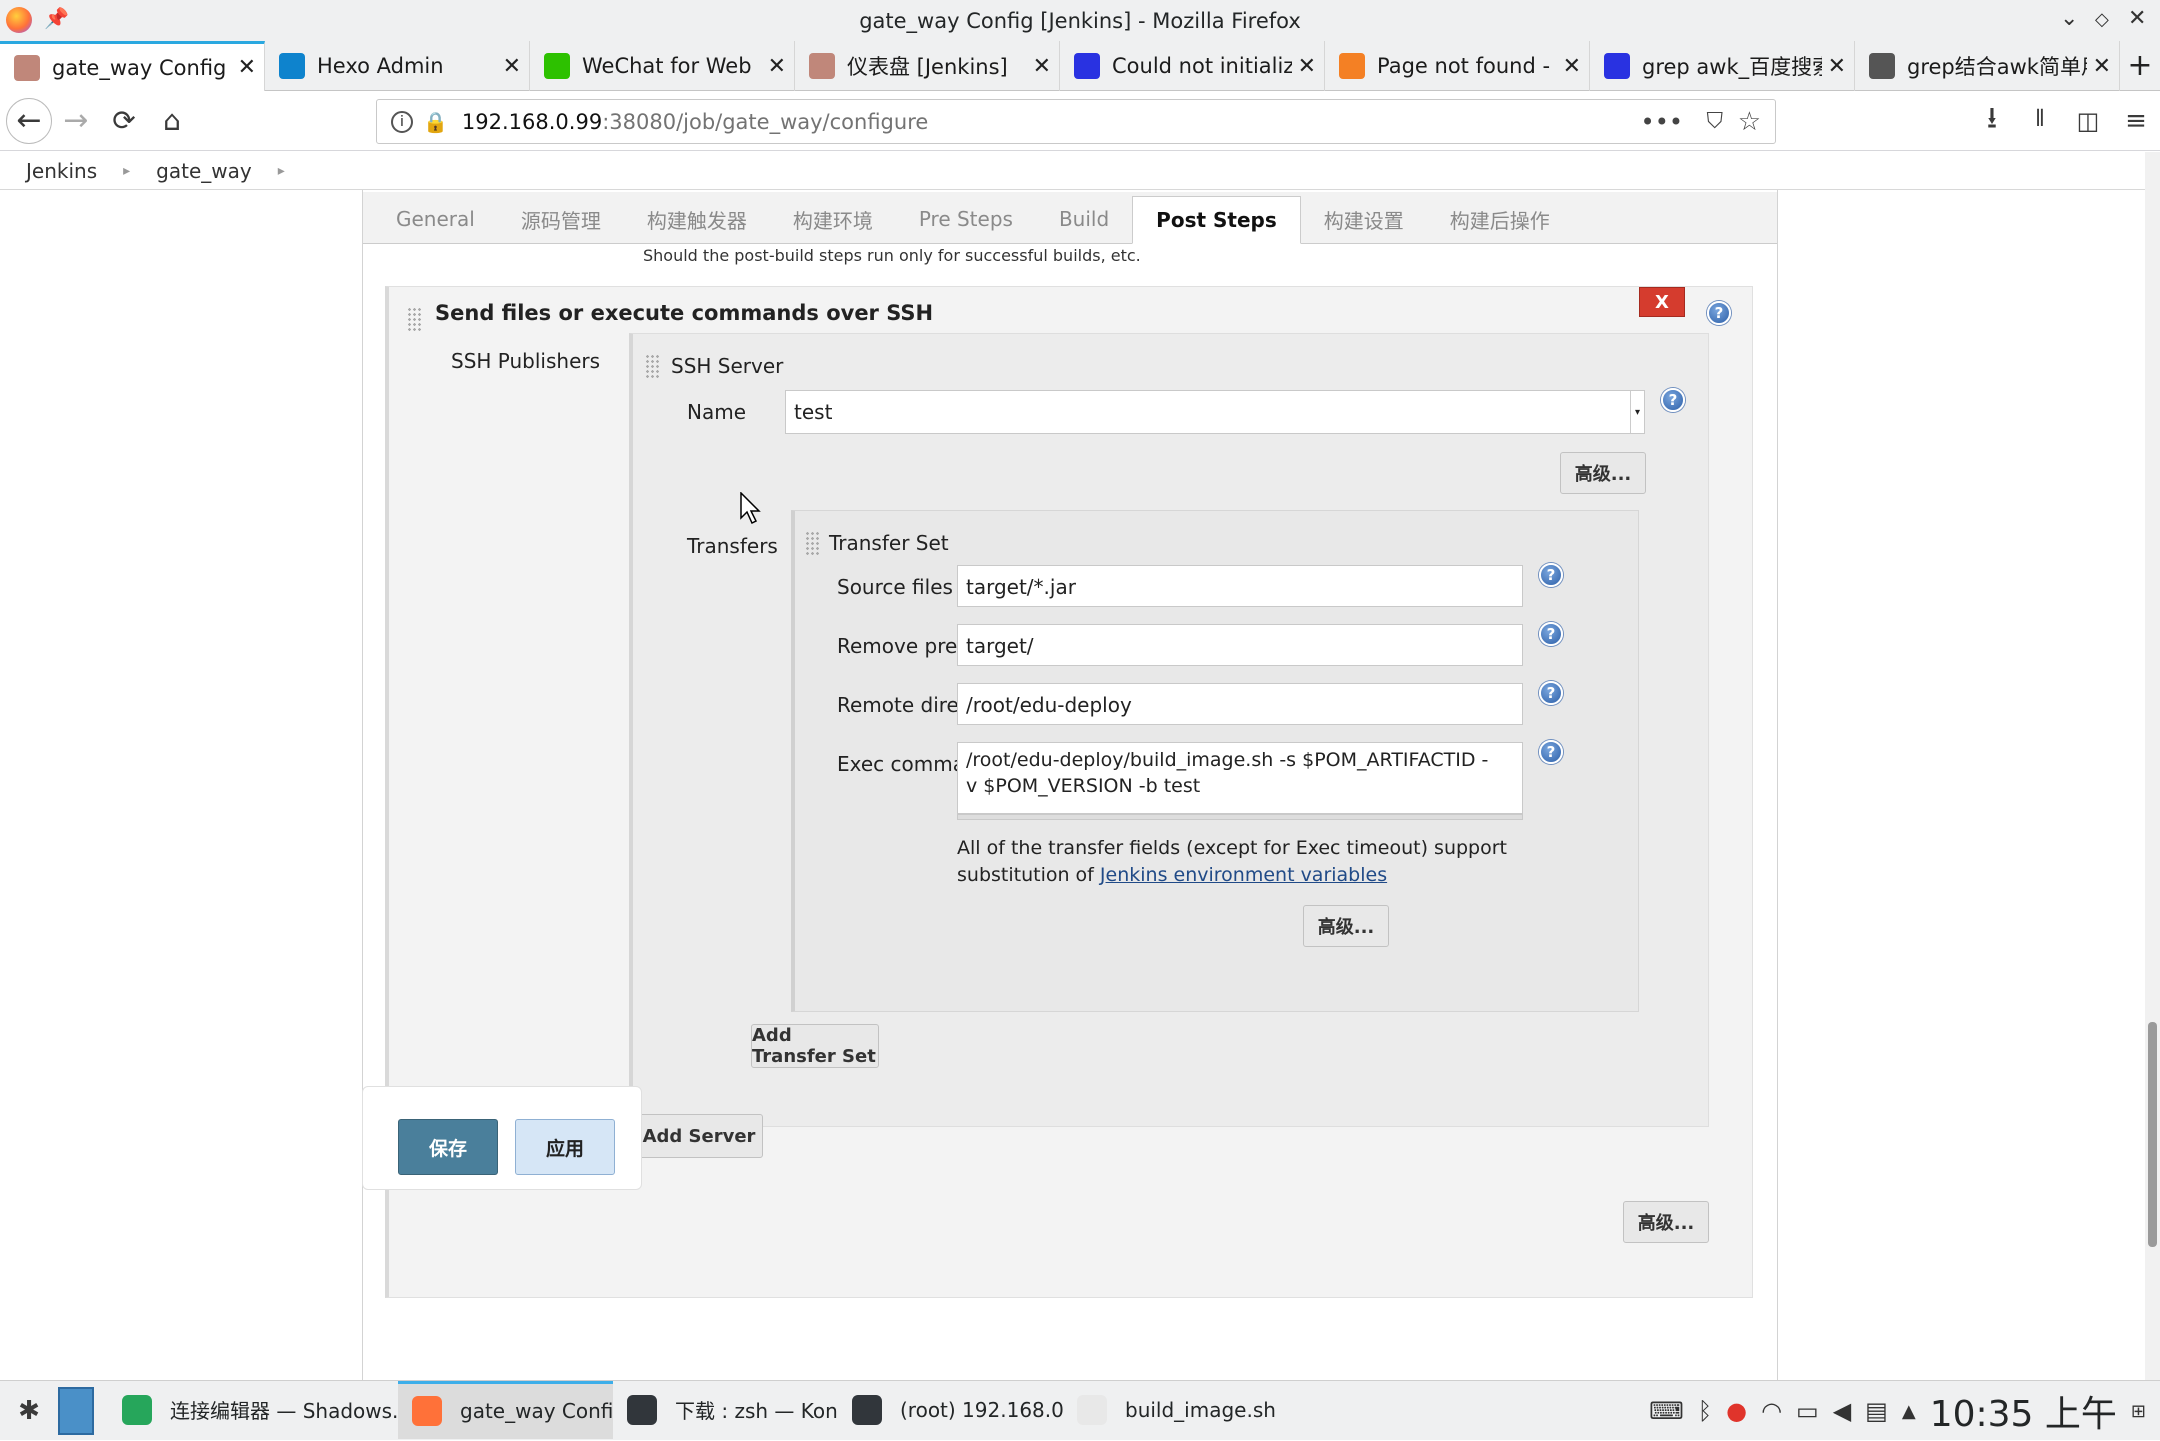 This screenshot has height=1441, width=2160. I want to click on env-vars-link: Jenkins environment variables, so click(1243, 875).